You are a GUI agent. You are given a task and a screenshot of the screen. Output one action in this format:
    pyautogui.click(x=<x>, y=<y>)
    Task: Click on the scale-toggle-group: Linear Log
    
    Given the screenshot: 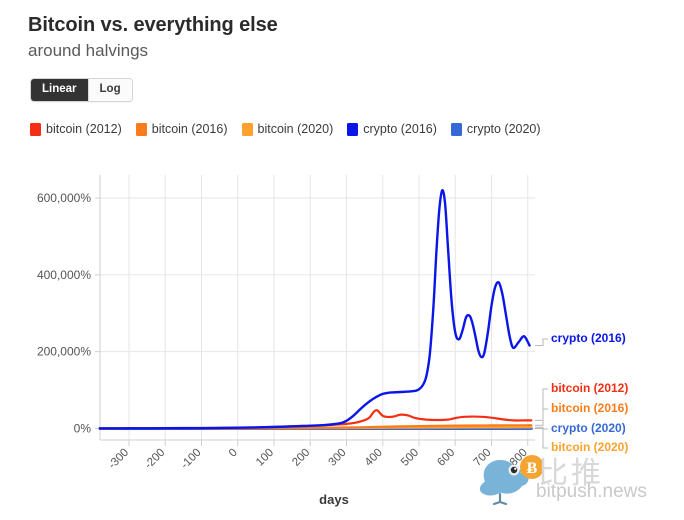 What is the action you would take?
    pyautogui.click(x=81, y=90)
    